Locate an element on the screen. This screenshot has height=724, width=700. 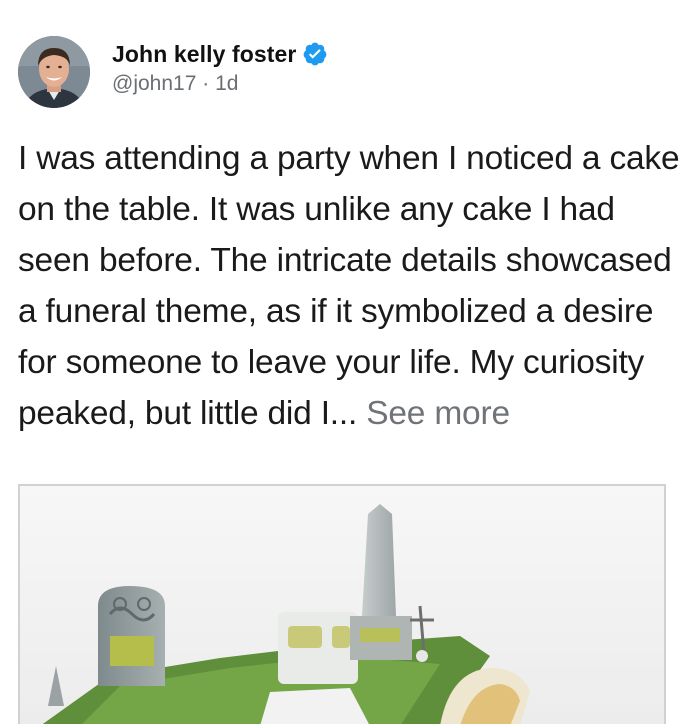
handle: @john17 is located at coordinates (154, 83).